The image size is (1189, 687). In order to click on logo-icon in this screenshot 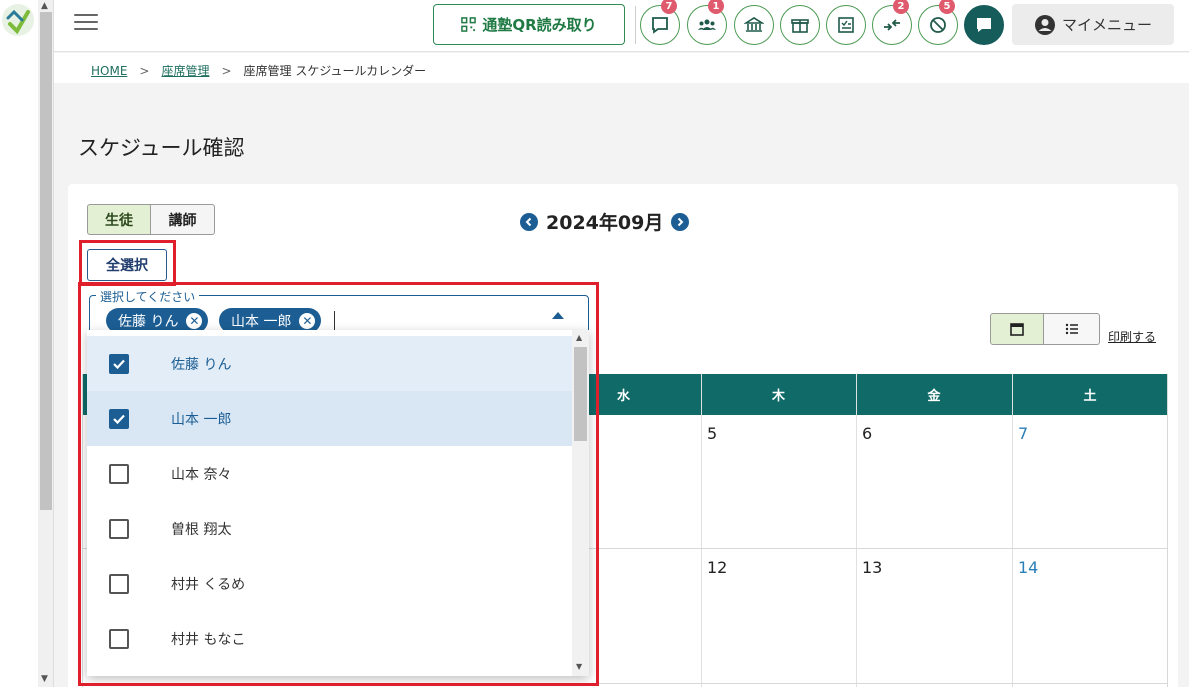, I will do `click(18, 22)`.